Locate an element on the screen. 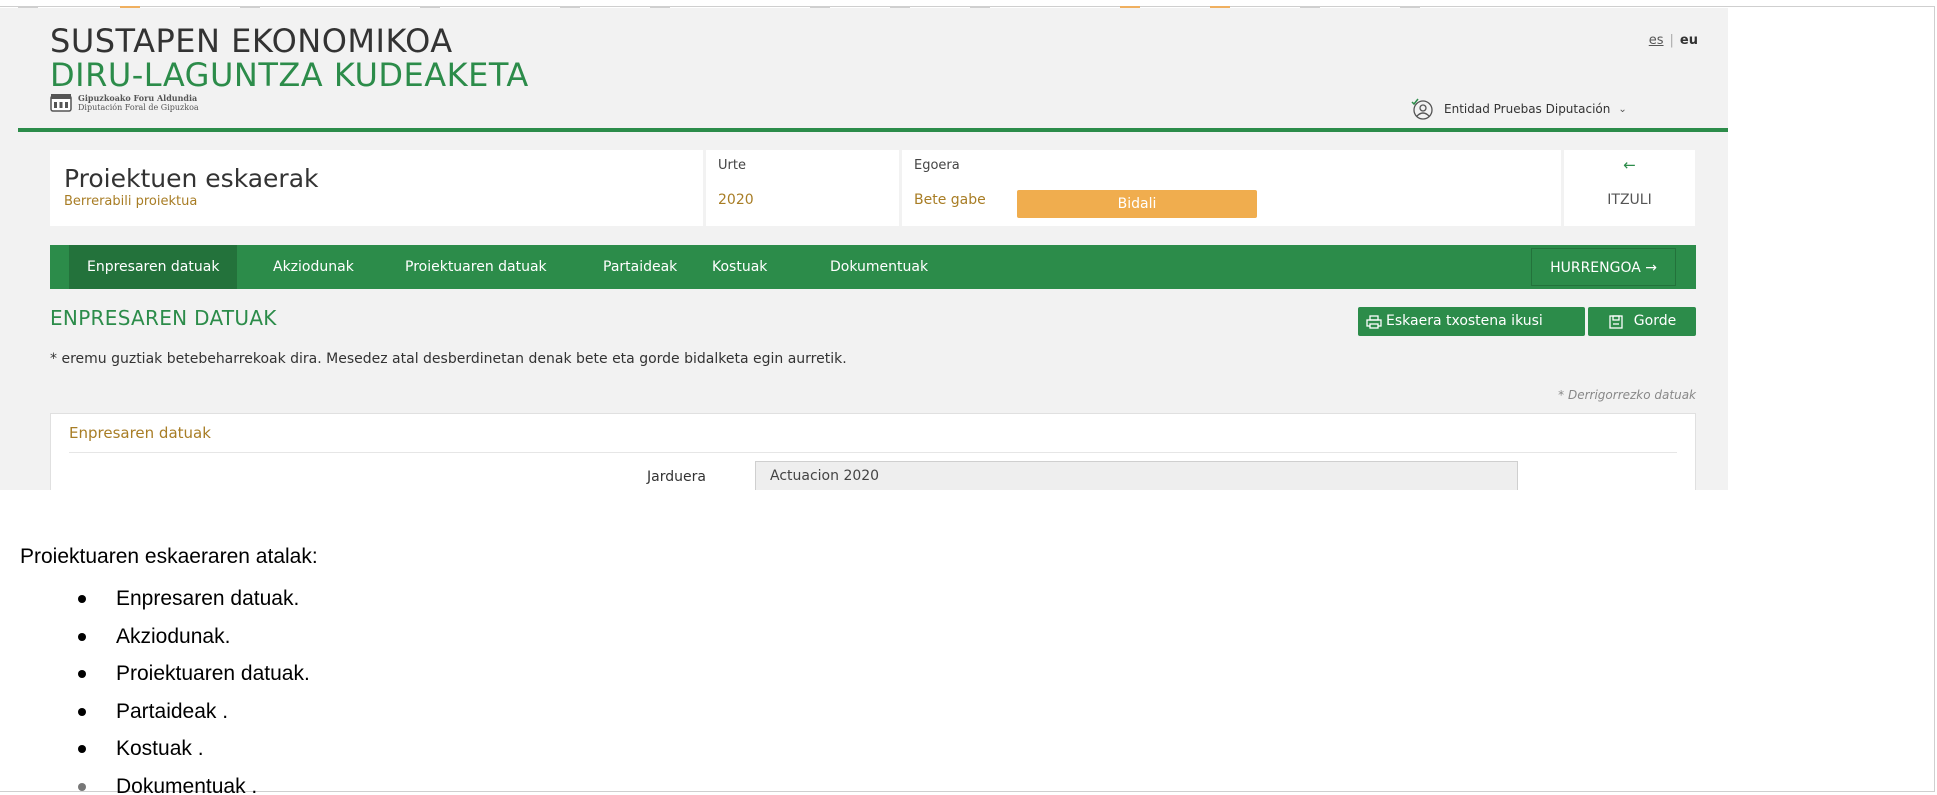 The width and height of the screenshot is (1937, 795). year-label: Urte is located at coordinates (732, 165).